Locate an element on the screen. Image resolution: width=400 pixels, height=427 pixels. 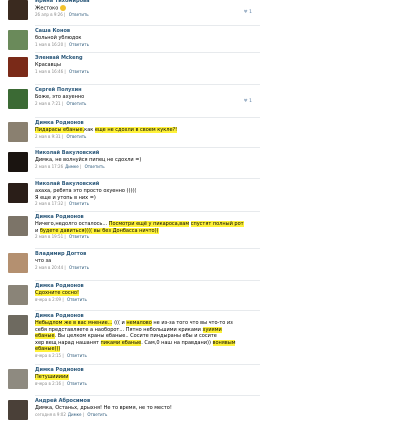
highlighted-text: ебаные is located at coordinates (45, 336).